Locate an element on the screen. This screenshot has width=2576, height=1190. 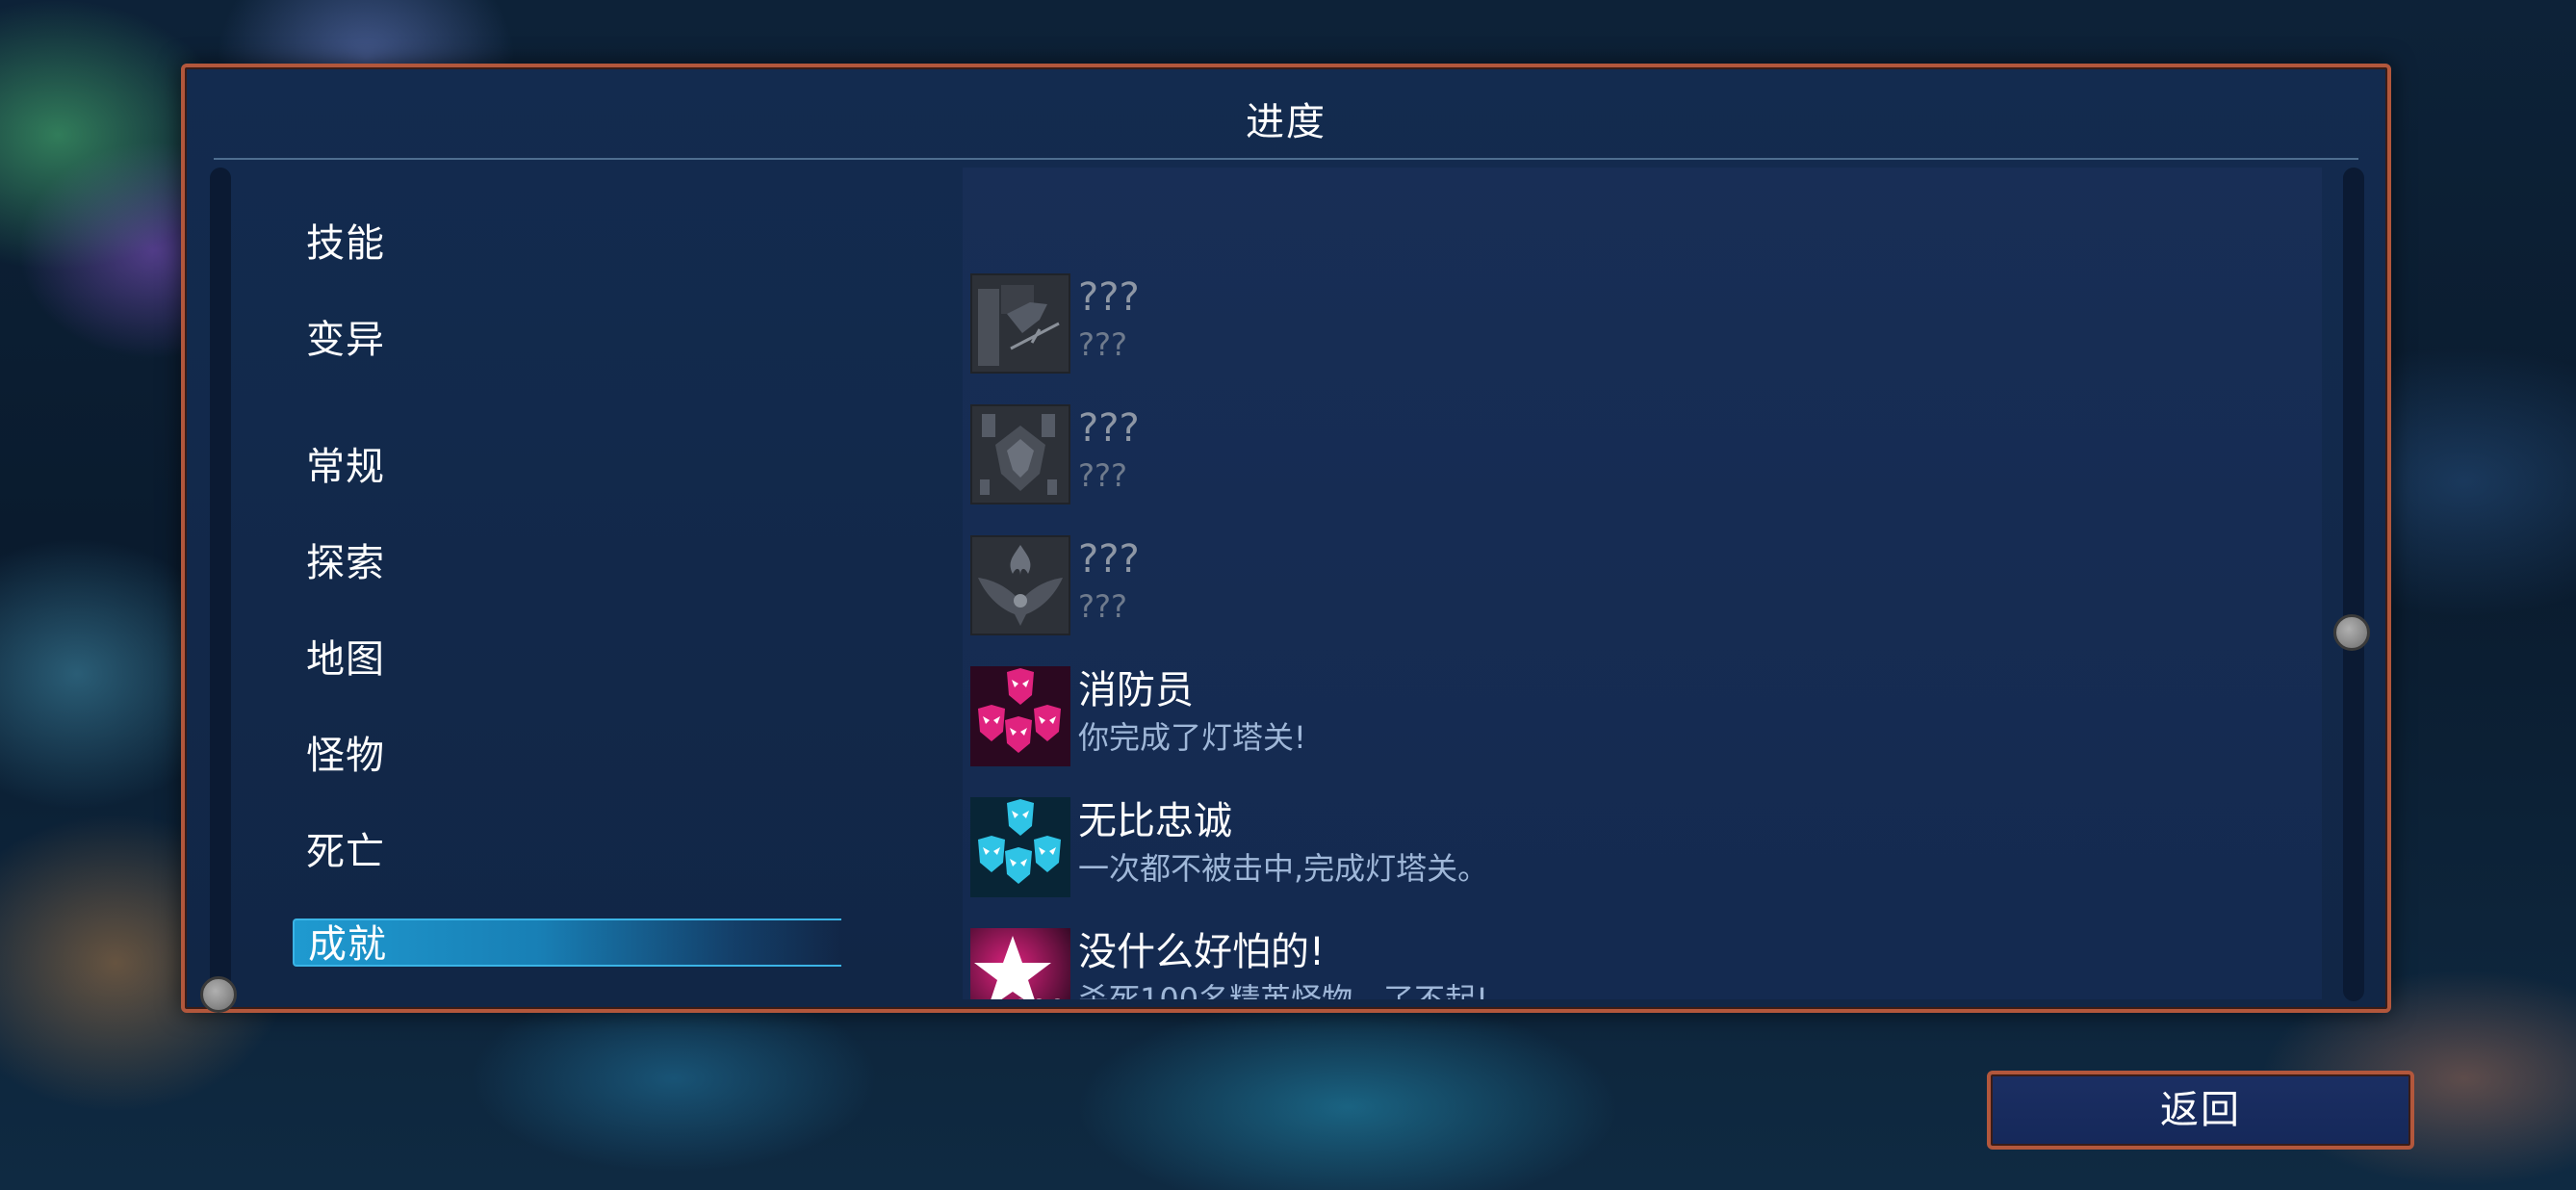
back-button: 返回 is located at coordinates (2201, 1110).